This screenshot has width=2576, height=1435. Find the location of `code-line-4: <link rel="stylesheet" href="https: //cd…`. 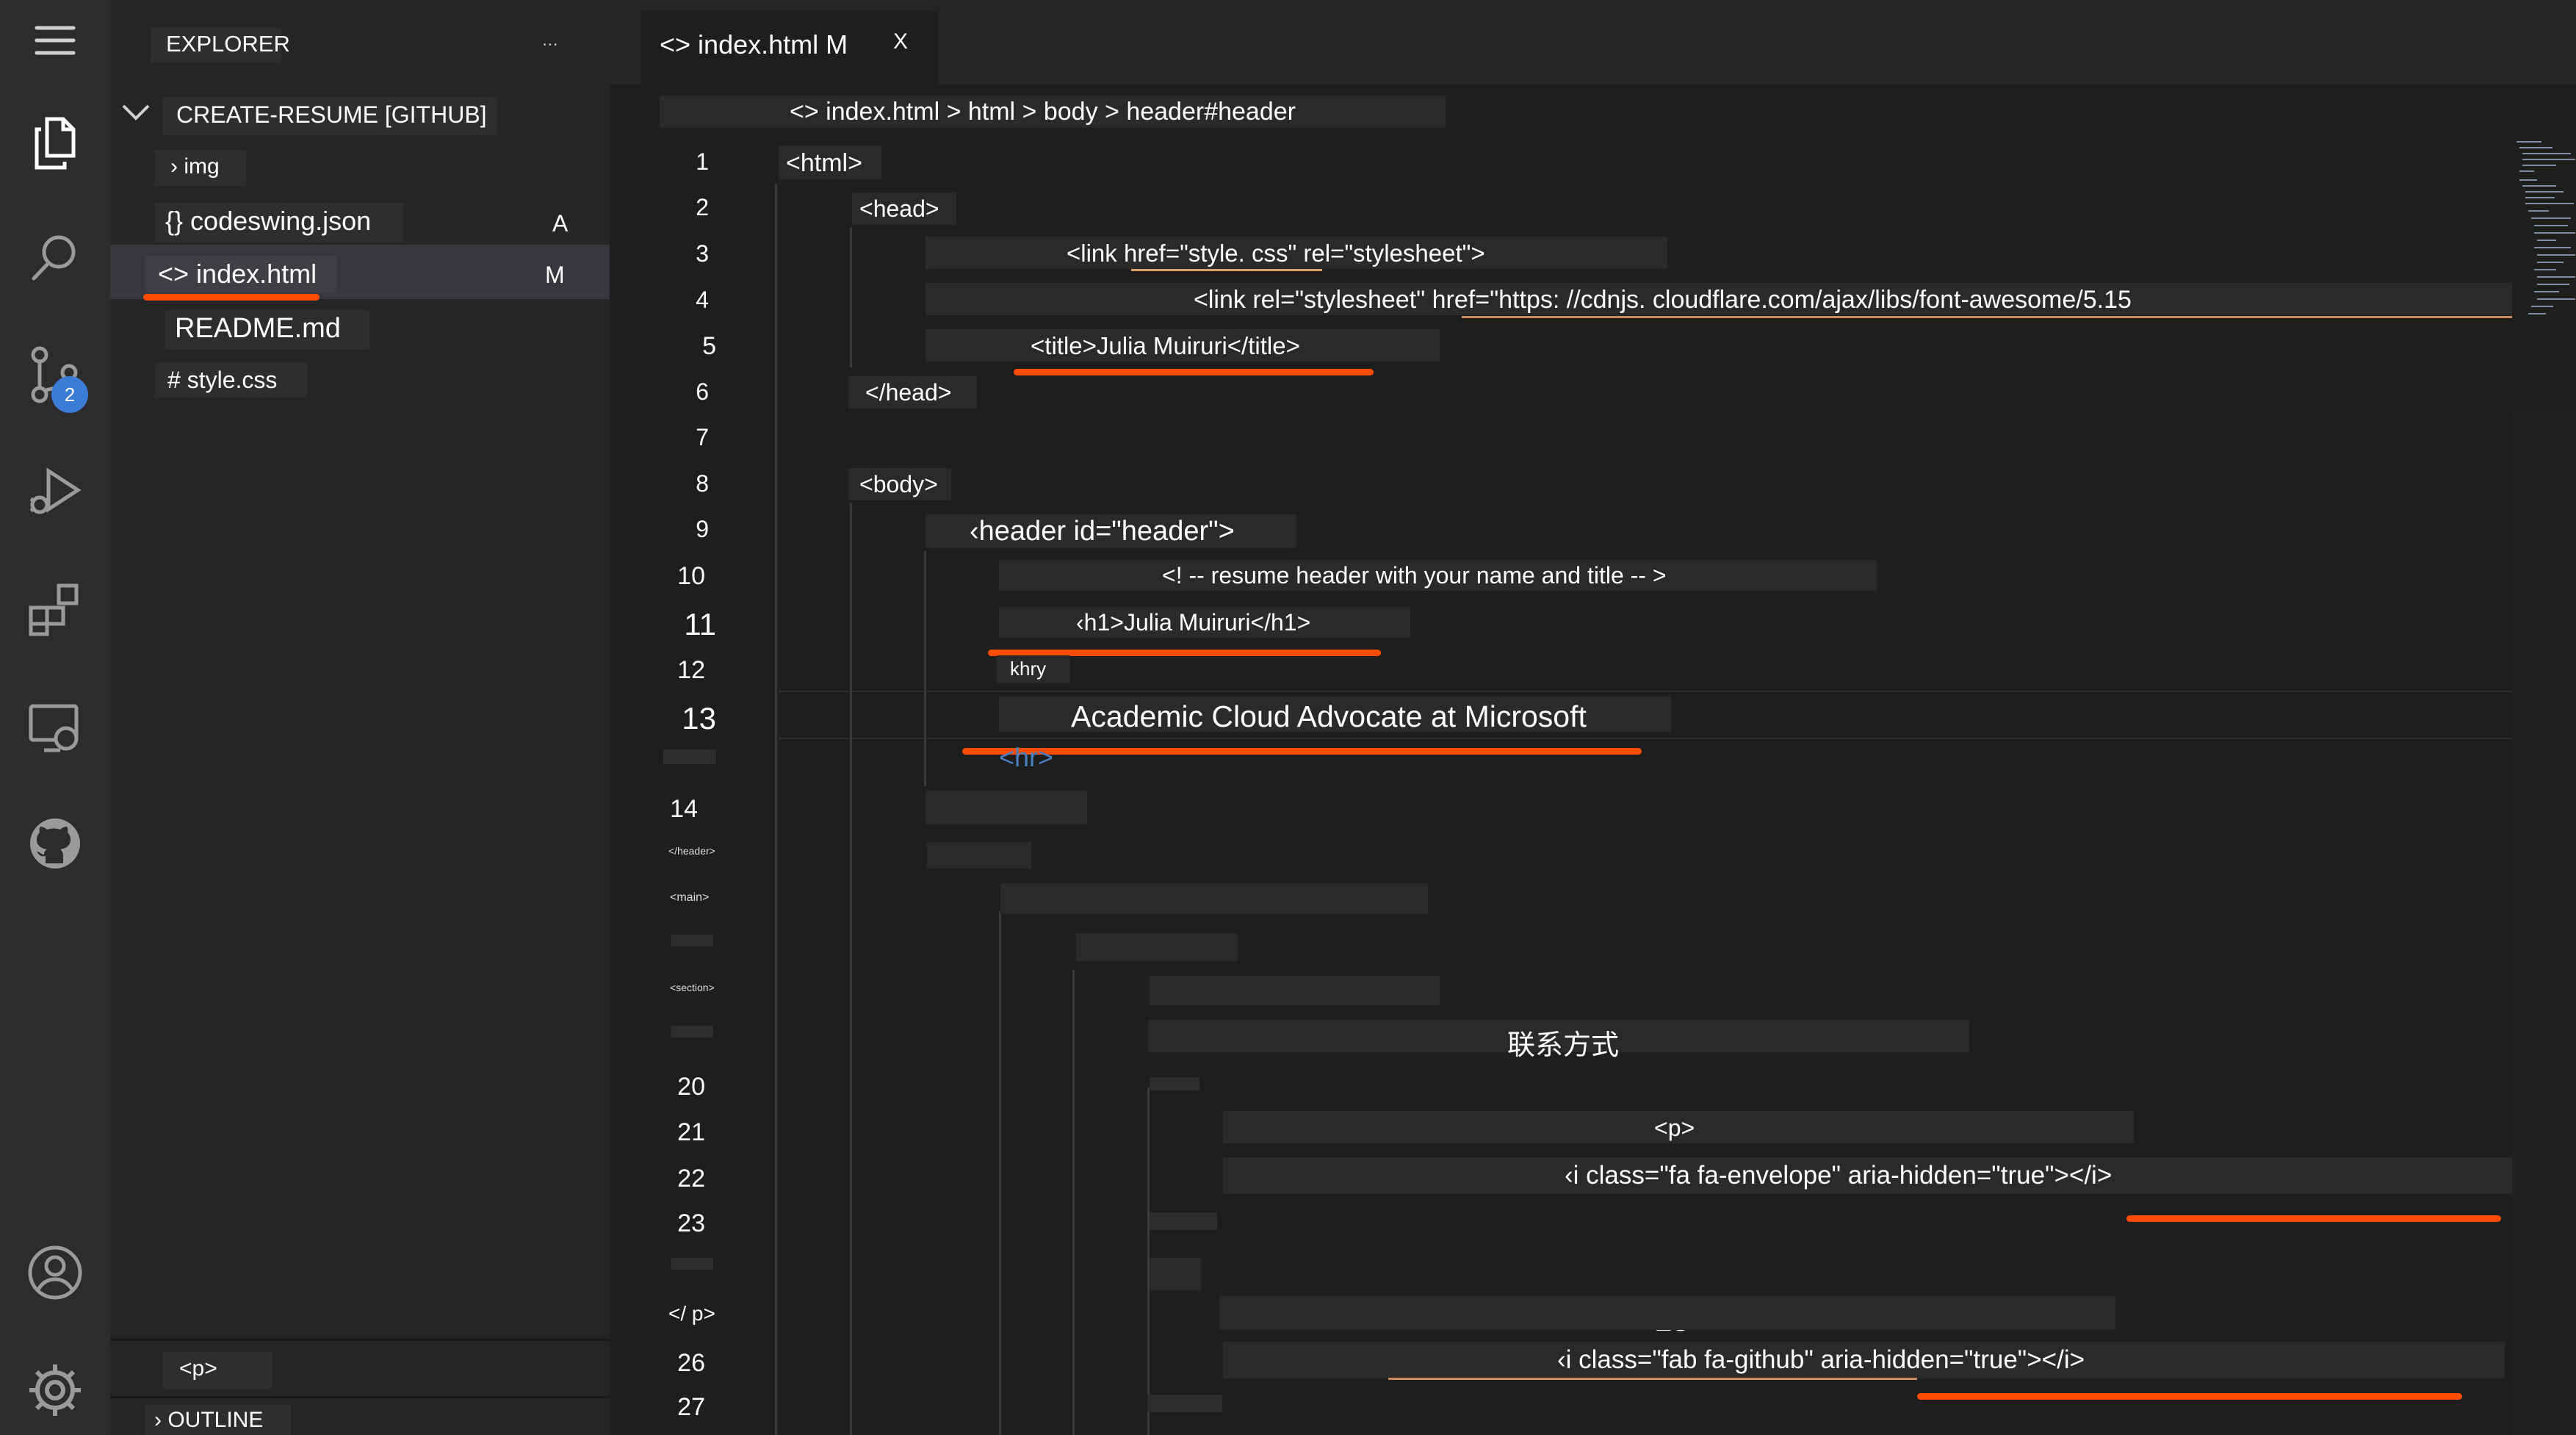

code-line-4: <link rel="stylesheet" href="https: //cd… is located at coordinates (1663, 300).